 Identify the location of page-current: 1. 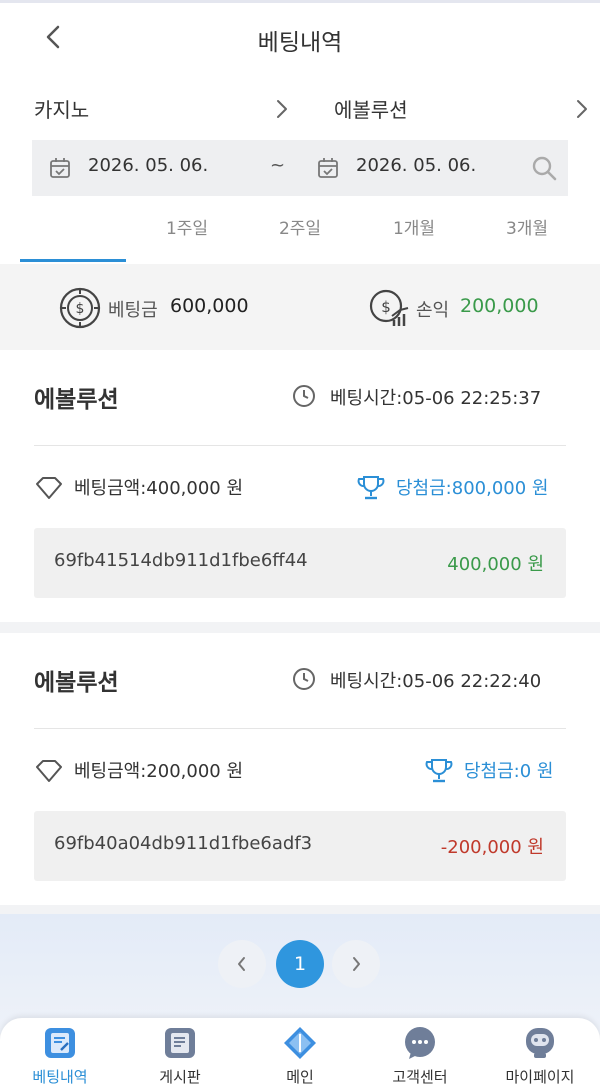
(300, 964).